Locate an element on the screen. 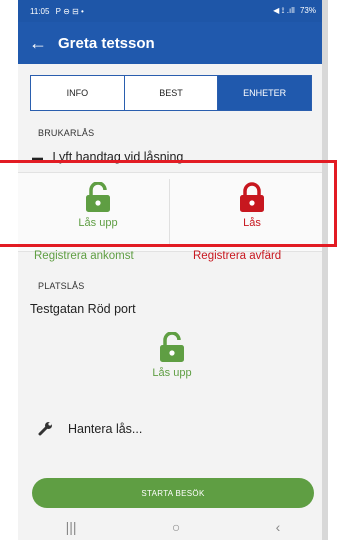  system-nav-bar: ||| ○ ‹ is located at coordinates (173, 527).